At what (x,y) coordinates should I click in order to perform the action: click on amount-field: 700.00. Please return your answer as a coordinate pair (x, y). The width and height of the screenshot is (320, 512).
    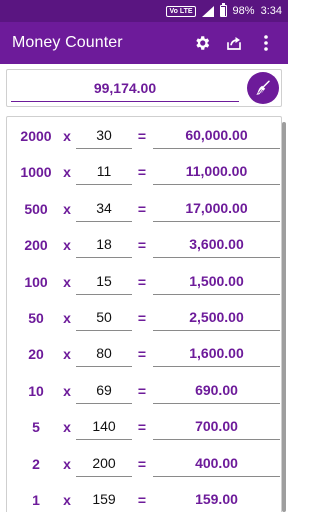
    Looking at the image, I should click on (216, 427).